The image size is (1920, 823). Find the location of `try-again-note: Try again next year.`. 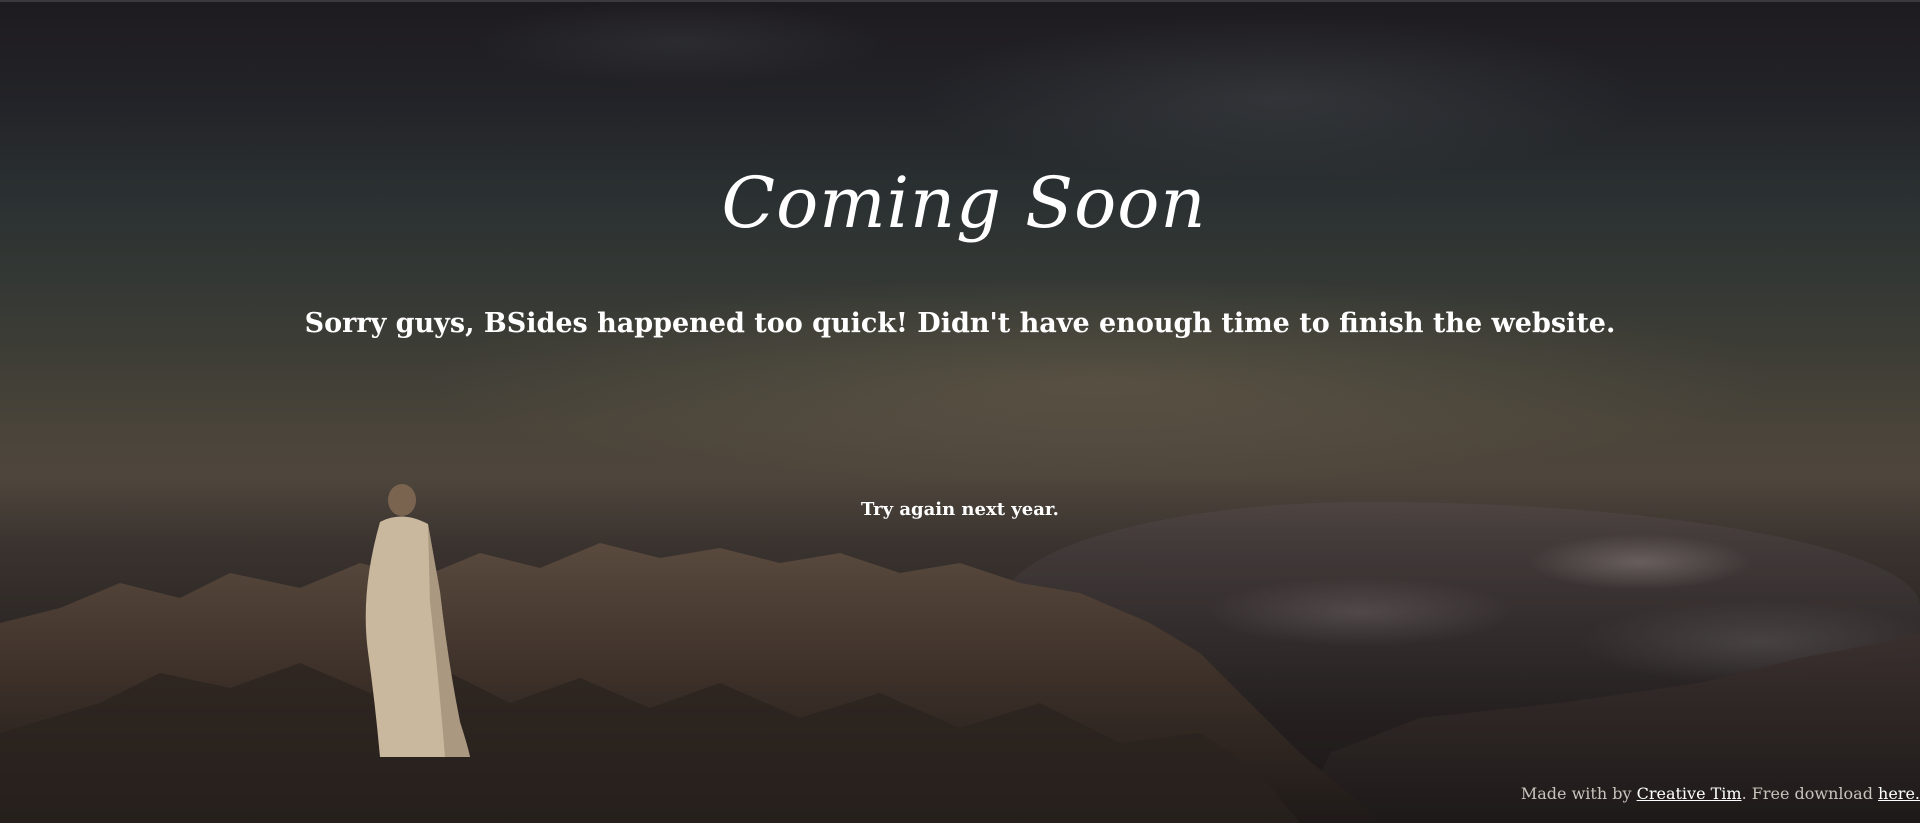

try-again-note: Try again next year. is located at coordinates (960, 509).